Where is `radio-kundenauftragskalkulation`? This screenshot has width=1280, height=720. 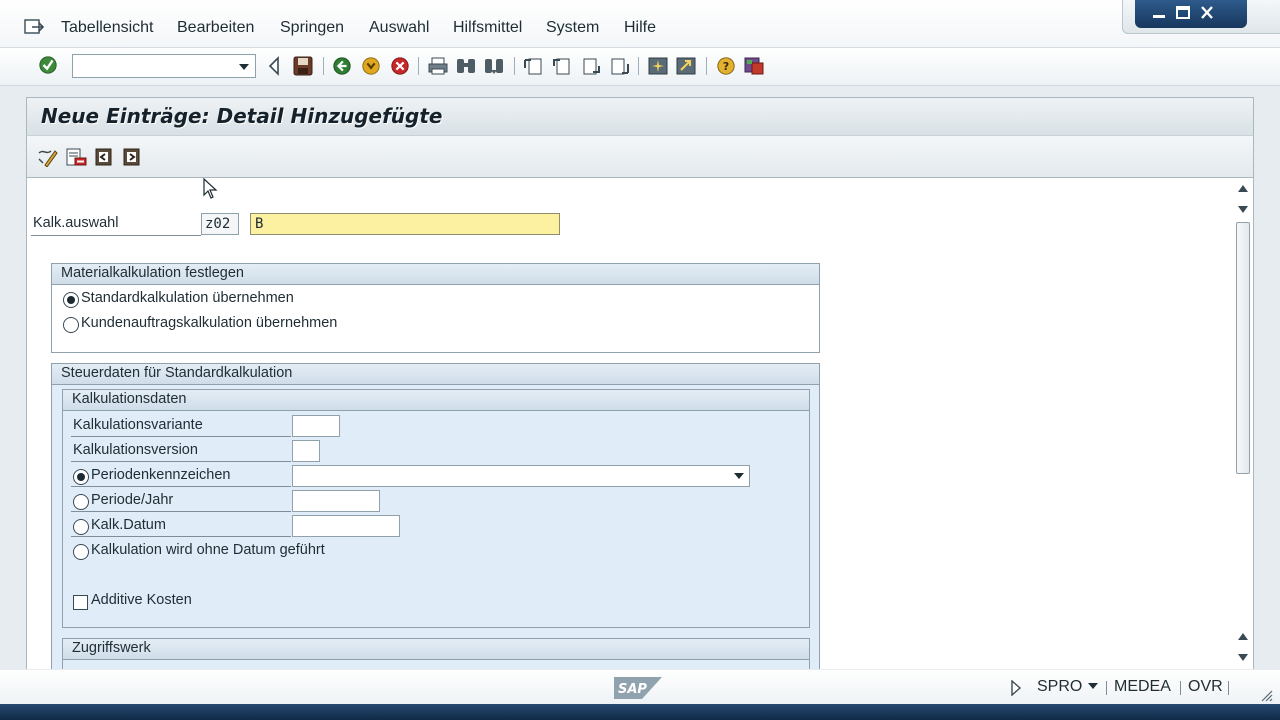 radio-kundenauftragskalkulation is located at coordinates (71, 325).